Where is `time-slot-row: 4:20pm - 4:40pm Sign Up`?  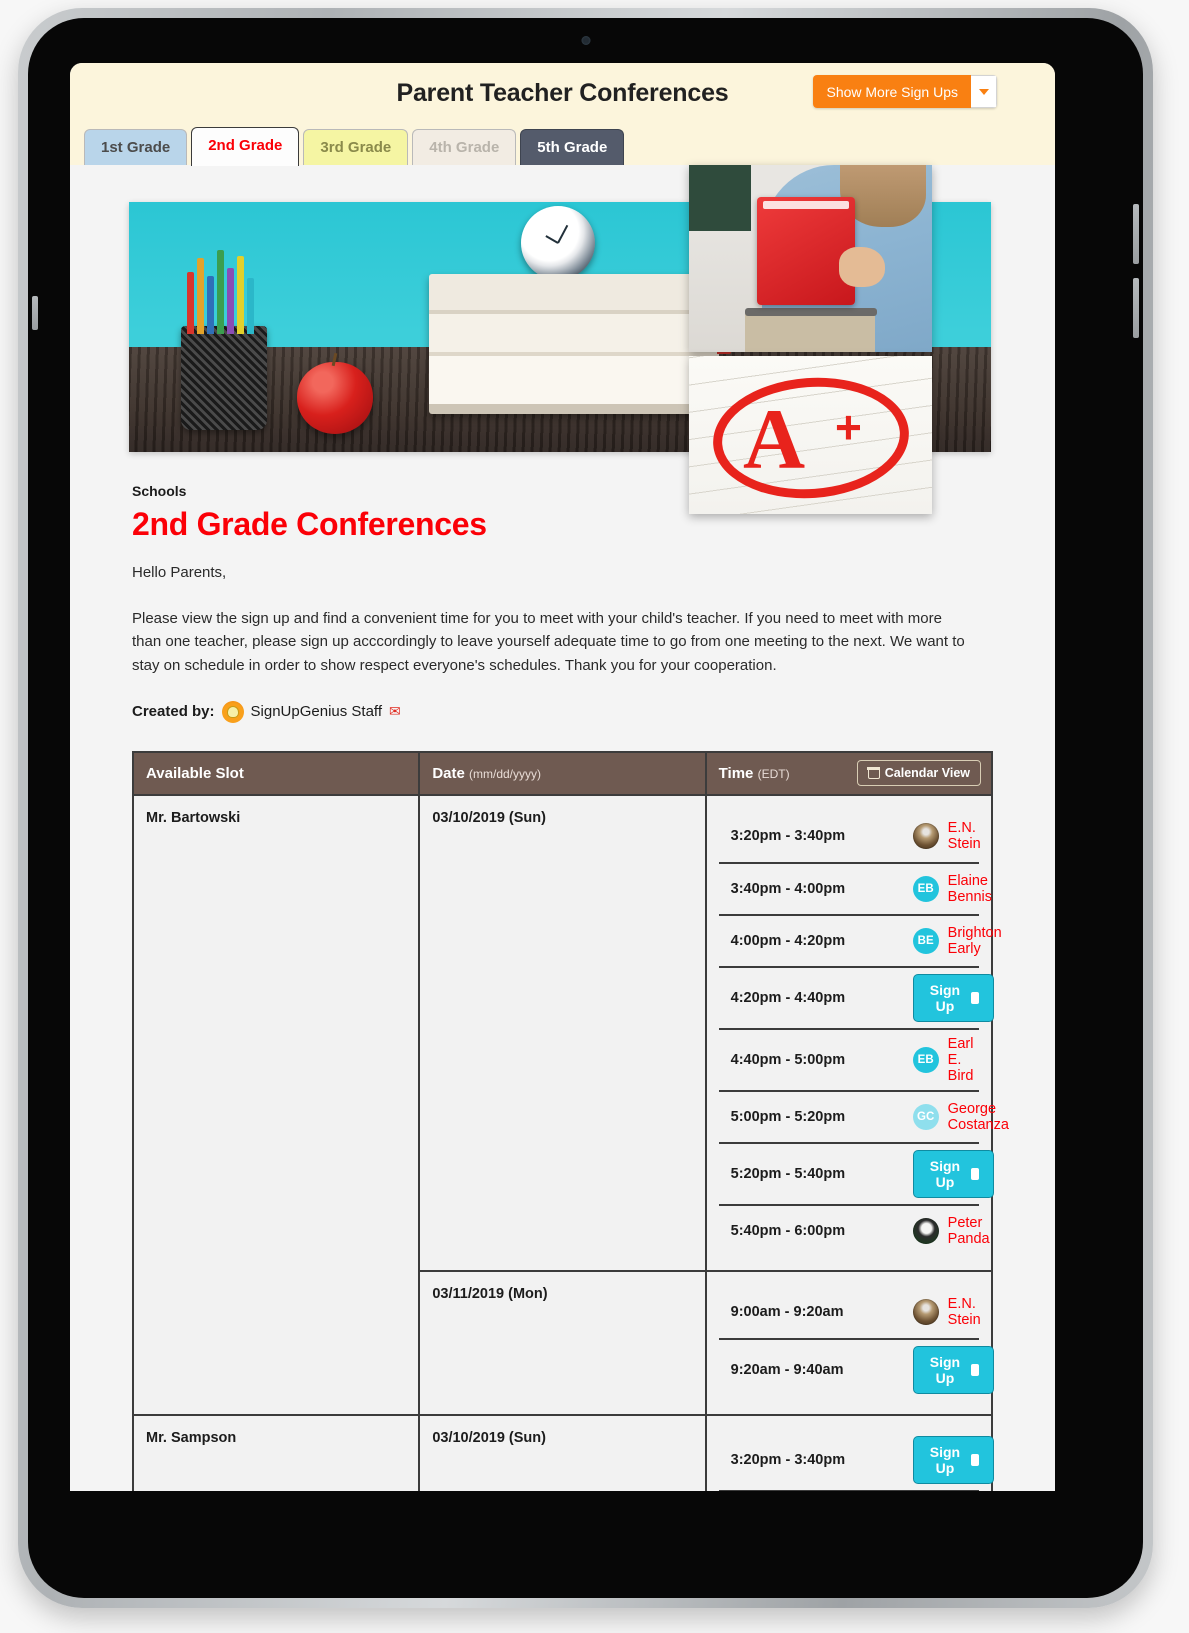
time-slot-row: 4:20pm - 4:40pm Sign Up is located at coordinates (856, 996).